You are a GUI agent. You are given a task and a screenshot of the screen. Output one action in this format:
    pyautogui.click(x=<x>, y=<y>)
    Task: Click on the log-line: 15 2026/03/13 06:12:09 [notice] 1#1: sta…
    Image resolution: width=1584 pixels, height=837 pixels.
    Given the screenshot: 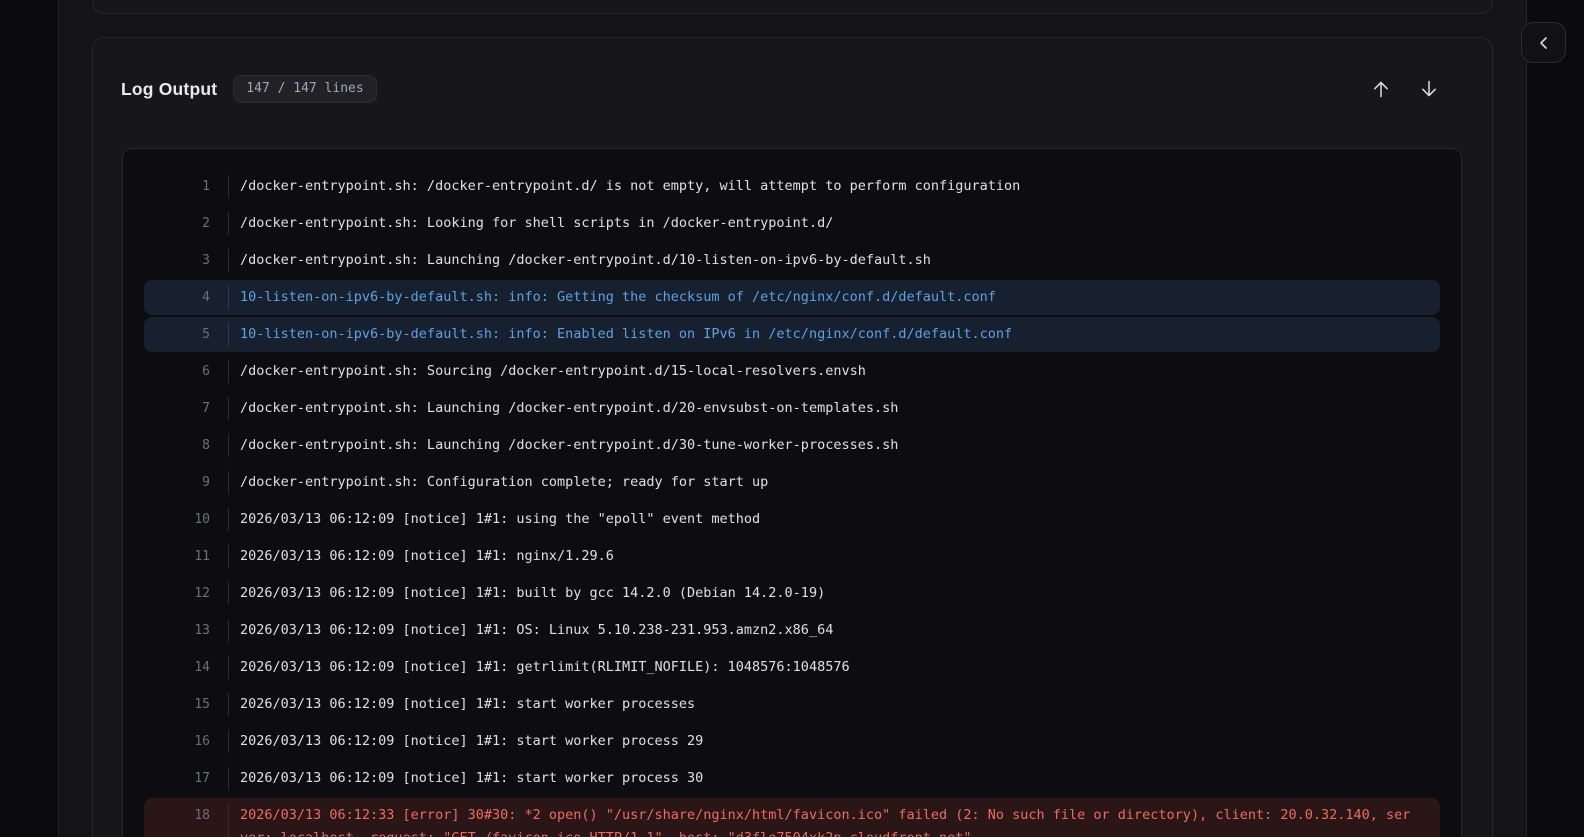 What is the action you would take?
    pyautogui.click(x=792, y=704)
    